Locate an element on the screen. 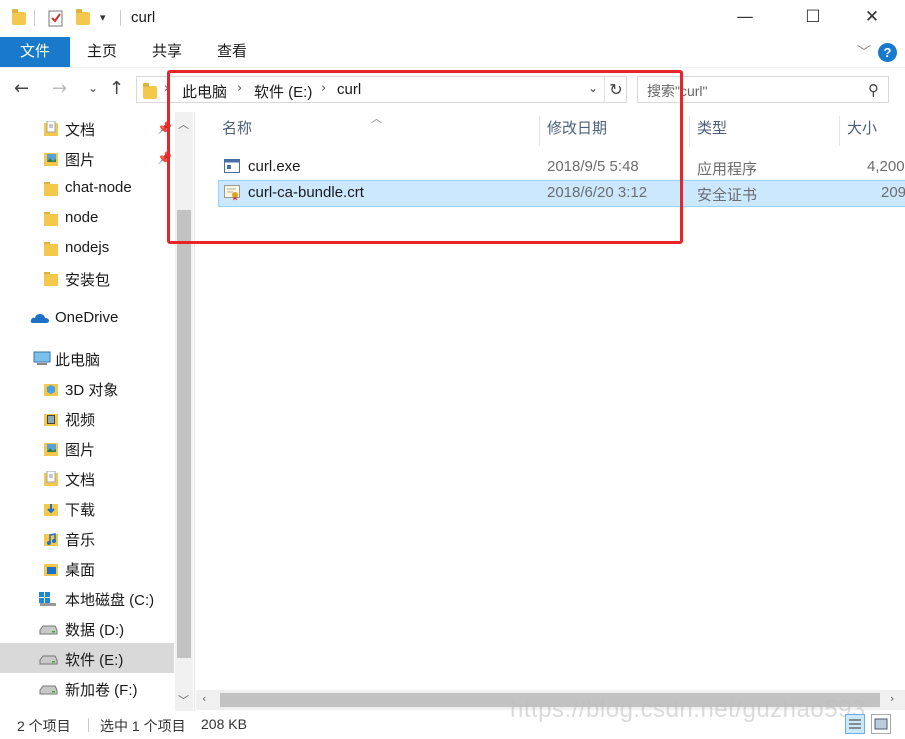 This screenshot has width=905, height=739. sidebar-item-label: 视频 is located at coordinates (80, 420).